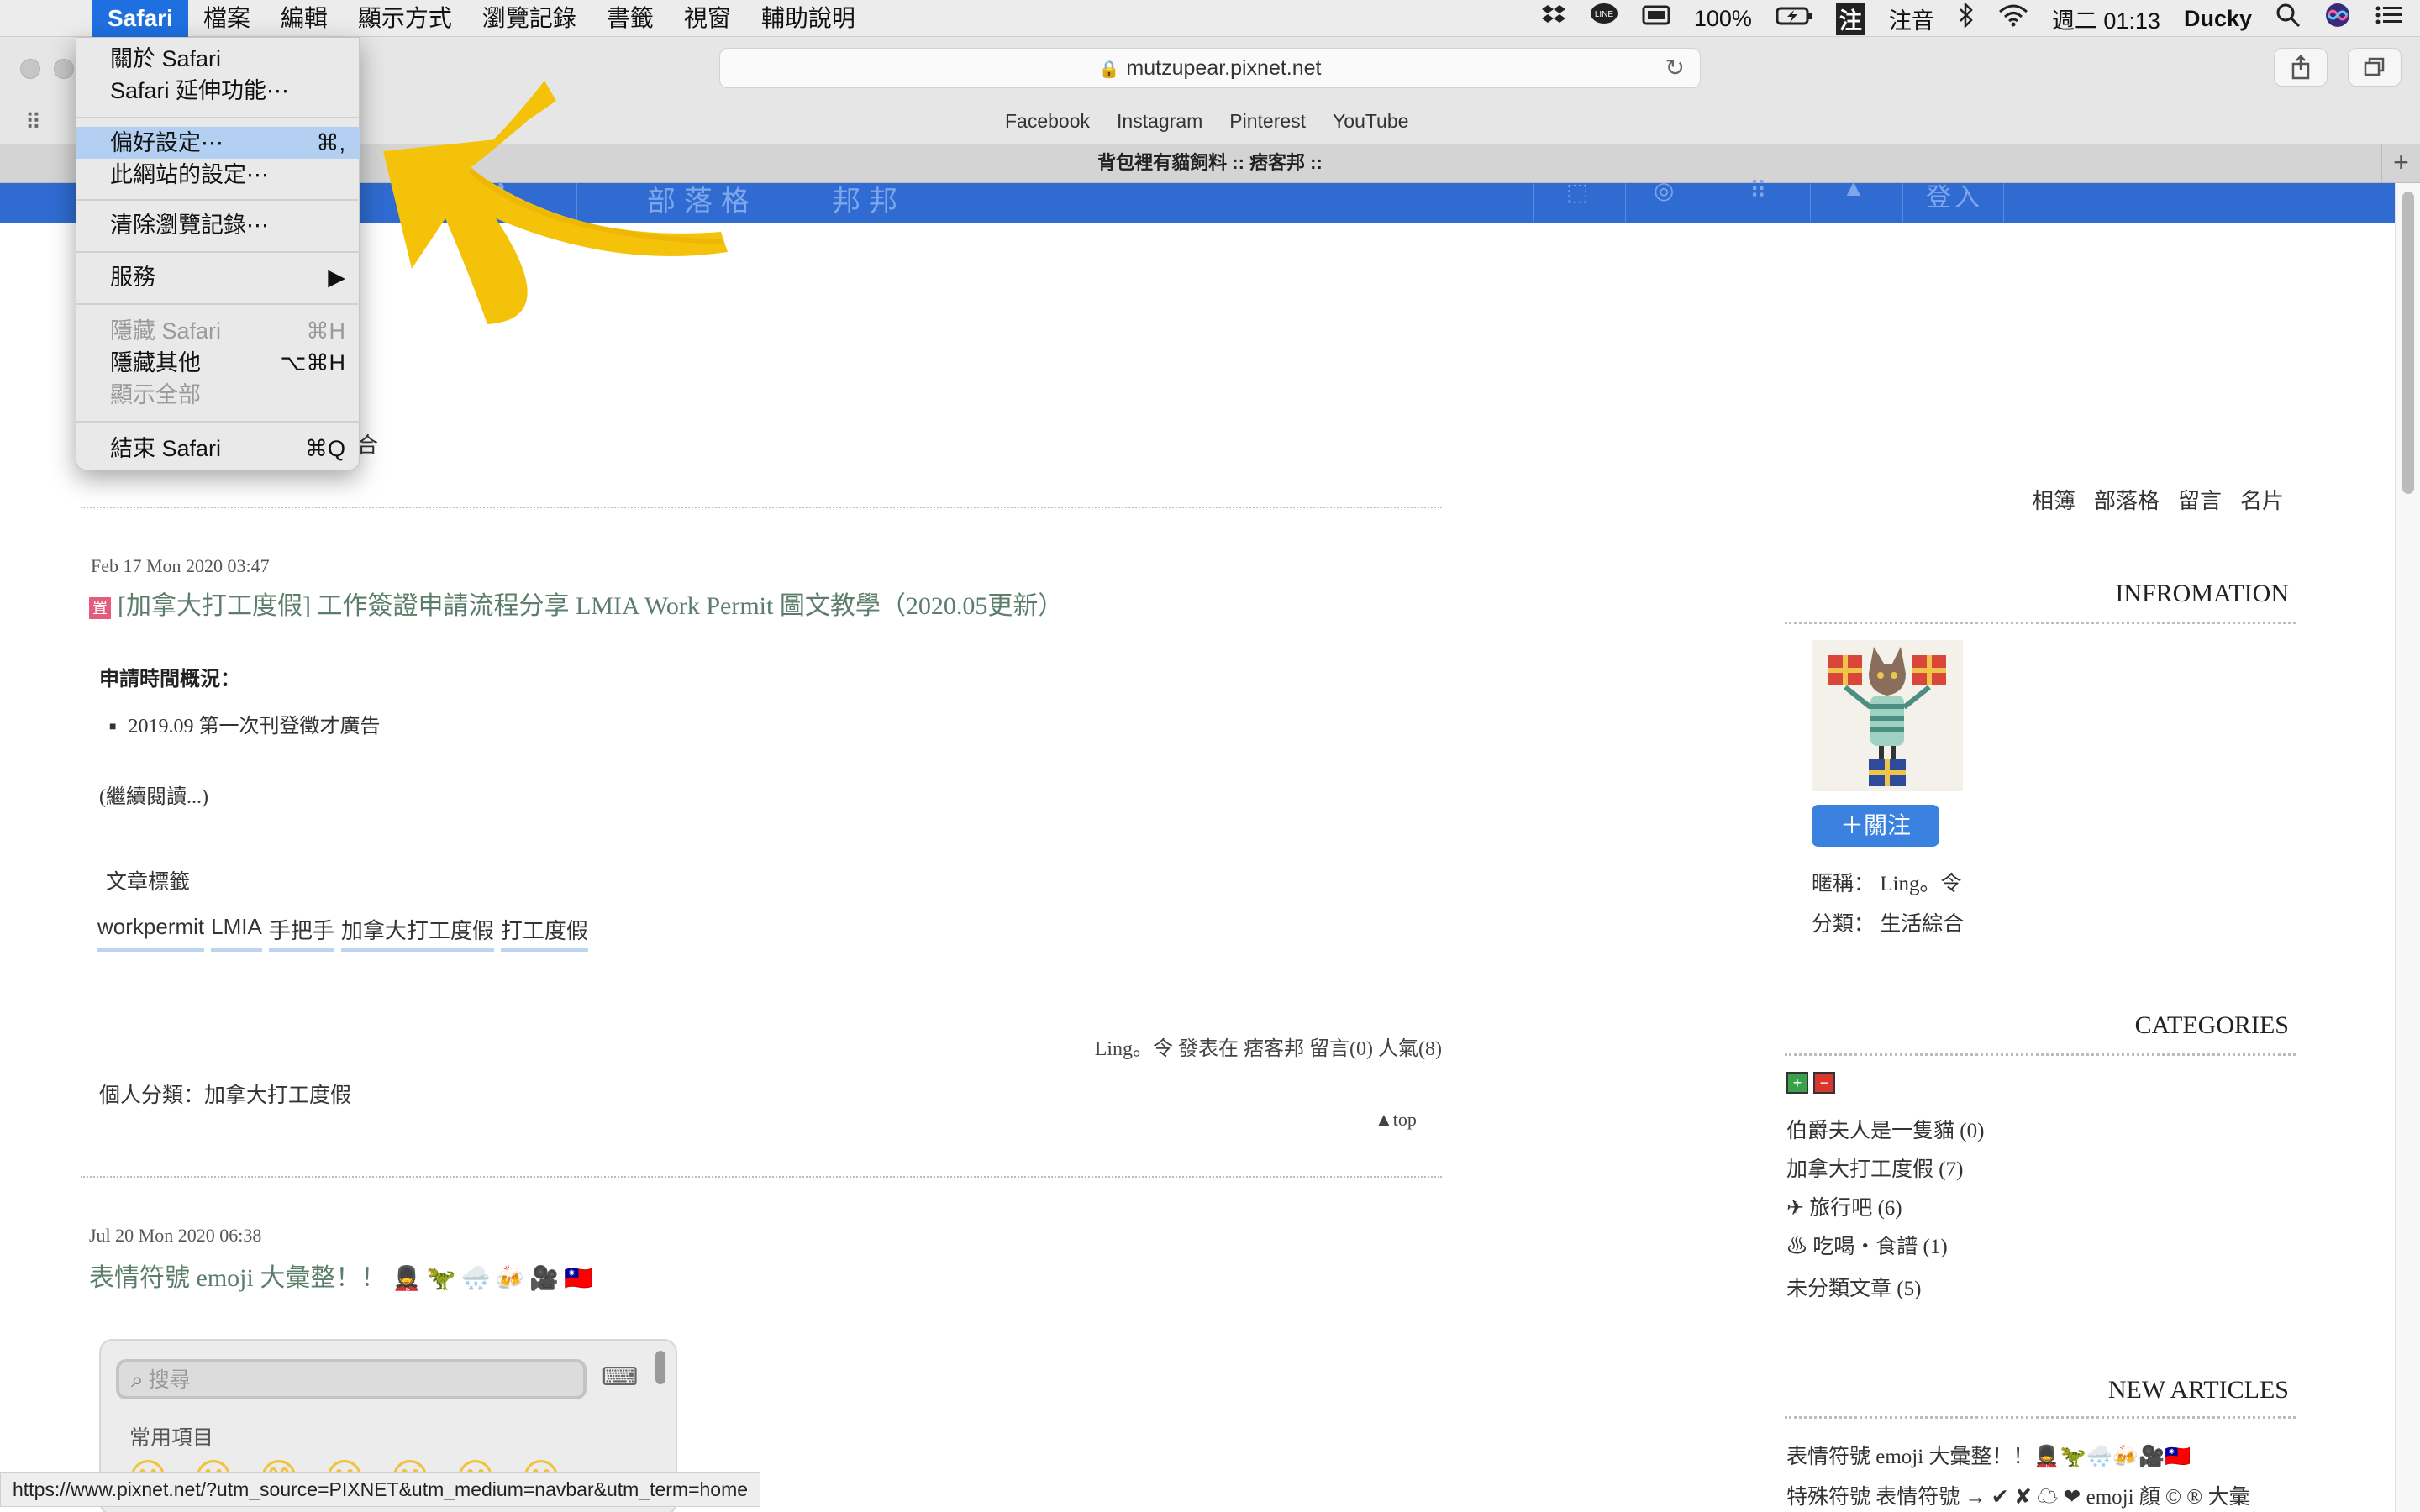 Image resolution: width=2420 pixels, height=1512 pixels. Describe the element at coordinates (189, 225) in the screenshot. I see `menu-item-label: 清除瀏覽記錄⋯` at that location.